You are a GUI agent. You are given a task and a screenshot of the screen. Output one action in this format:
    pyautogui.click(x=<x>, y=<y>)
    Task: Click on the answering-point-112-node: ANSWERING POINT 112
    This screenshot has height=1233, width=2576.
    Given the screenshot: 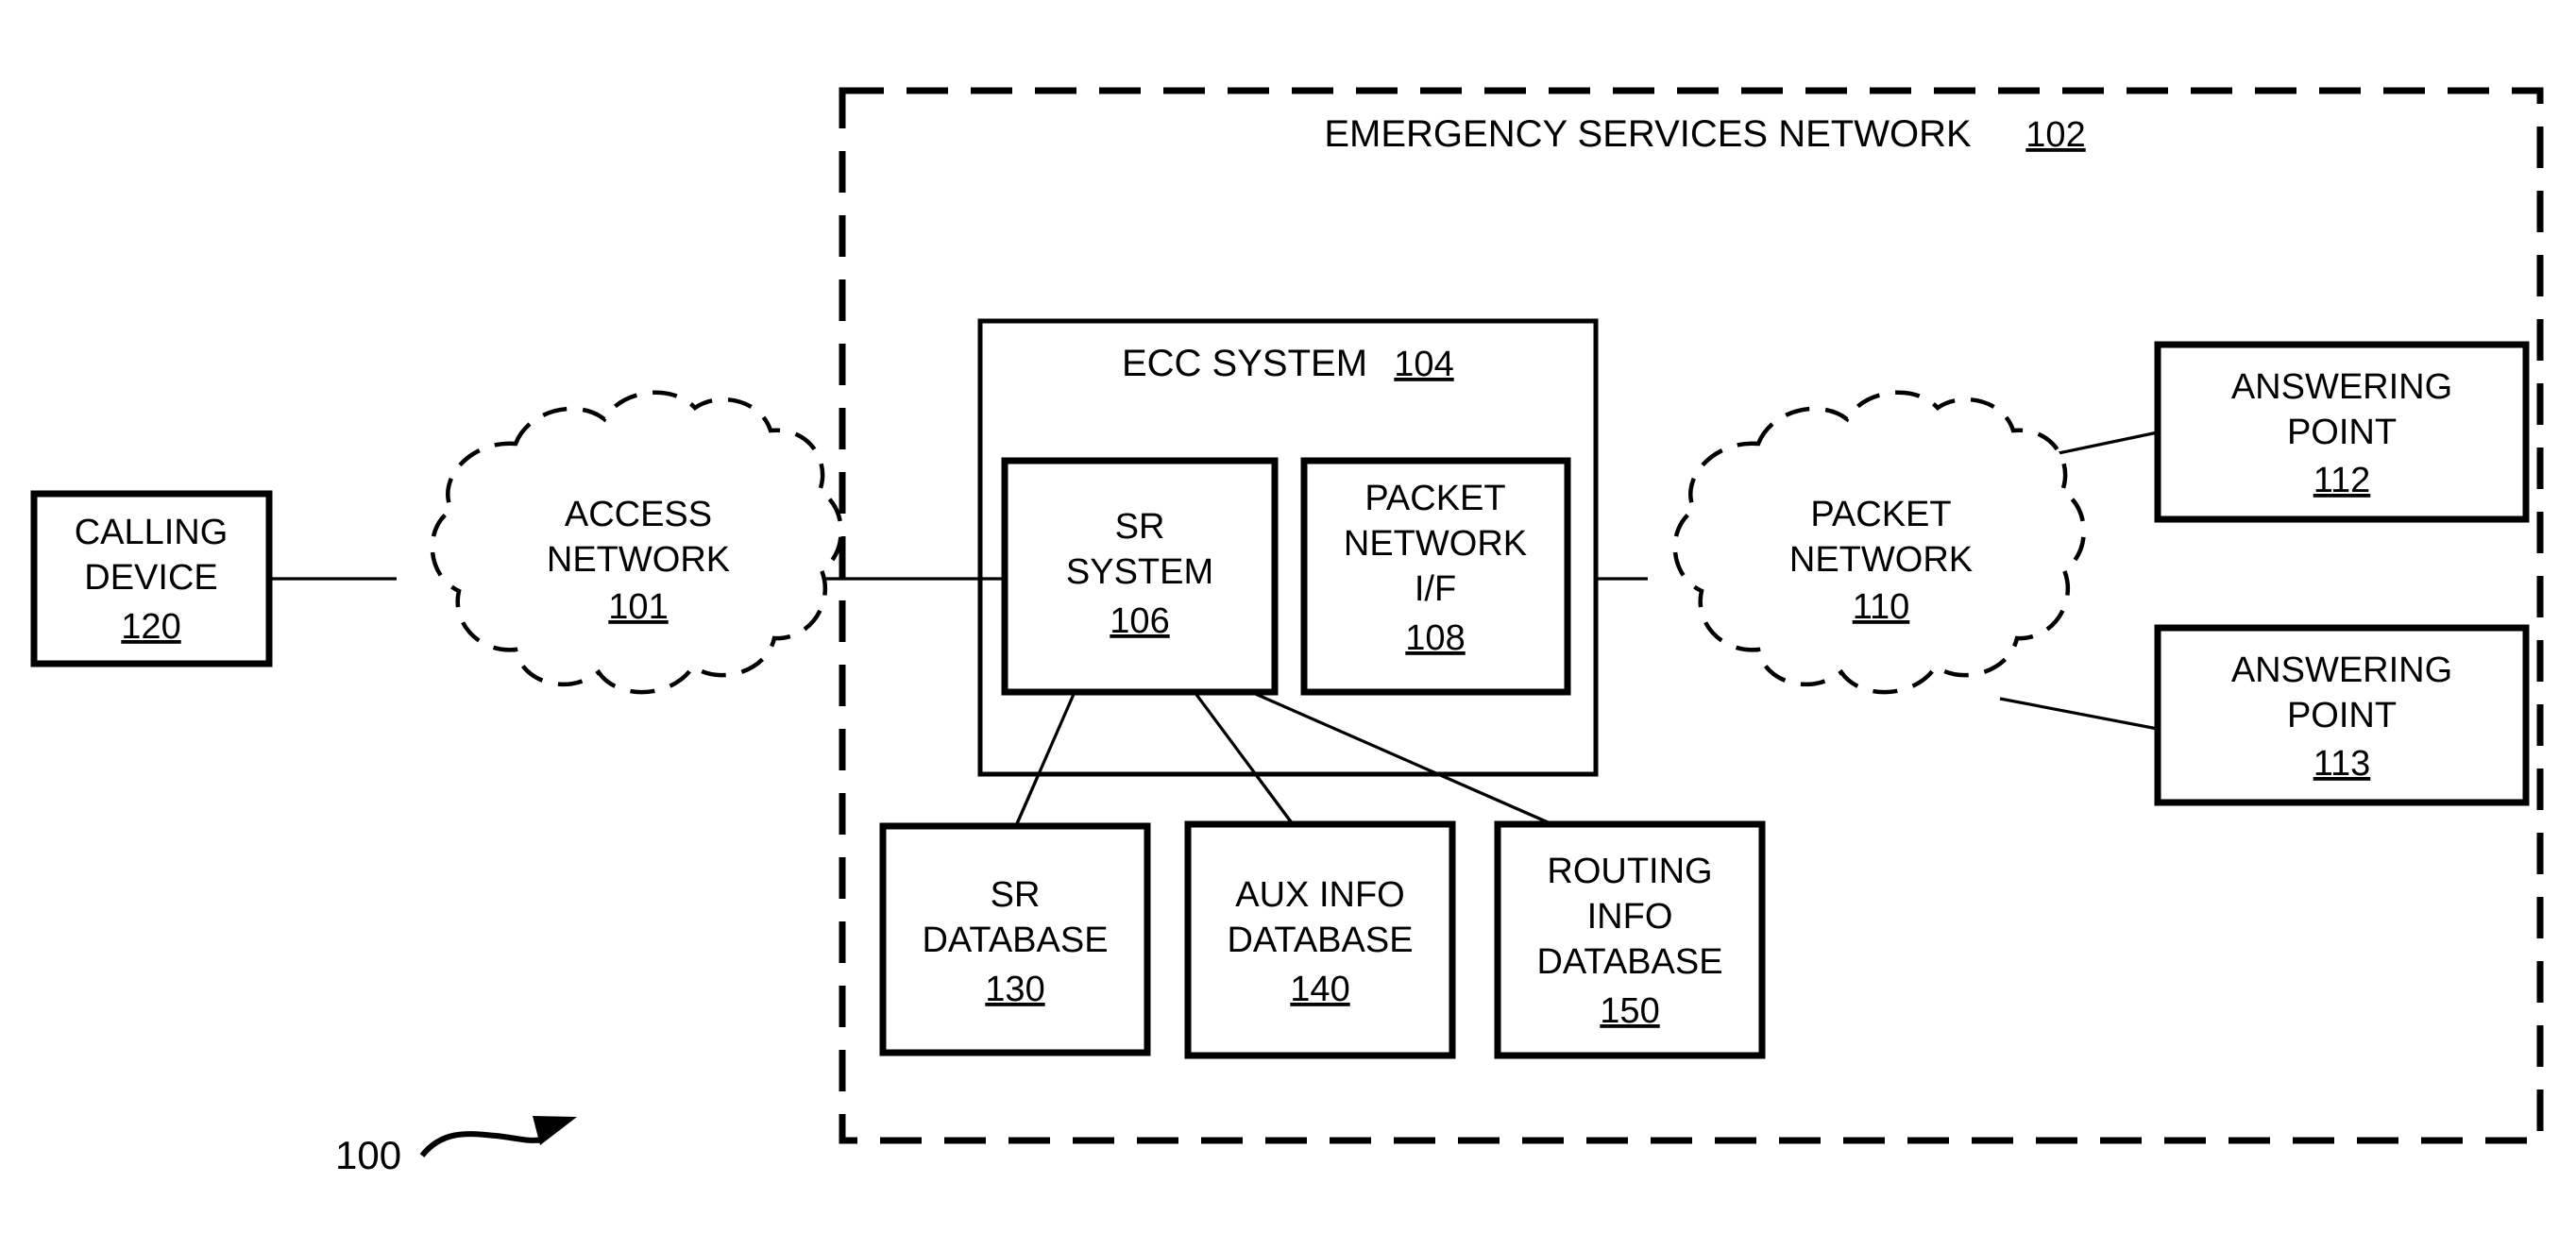 What is the action you would take?
    pyautogui.click(x=2342, y=432)
    